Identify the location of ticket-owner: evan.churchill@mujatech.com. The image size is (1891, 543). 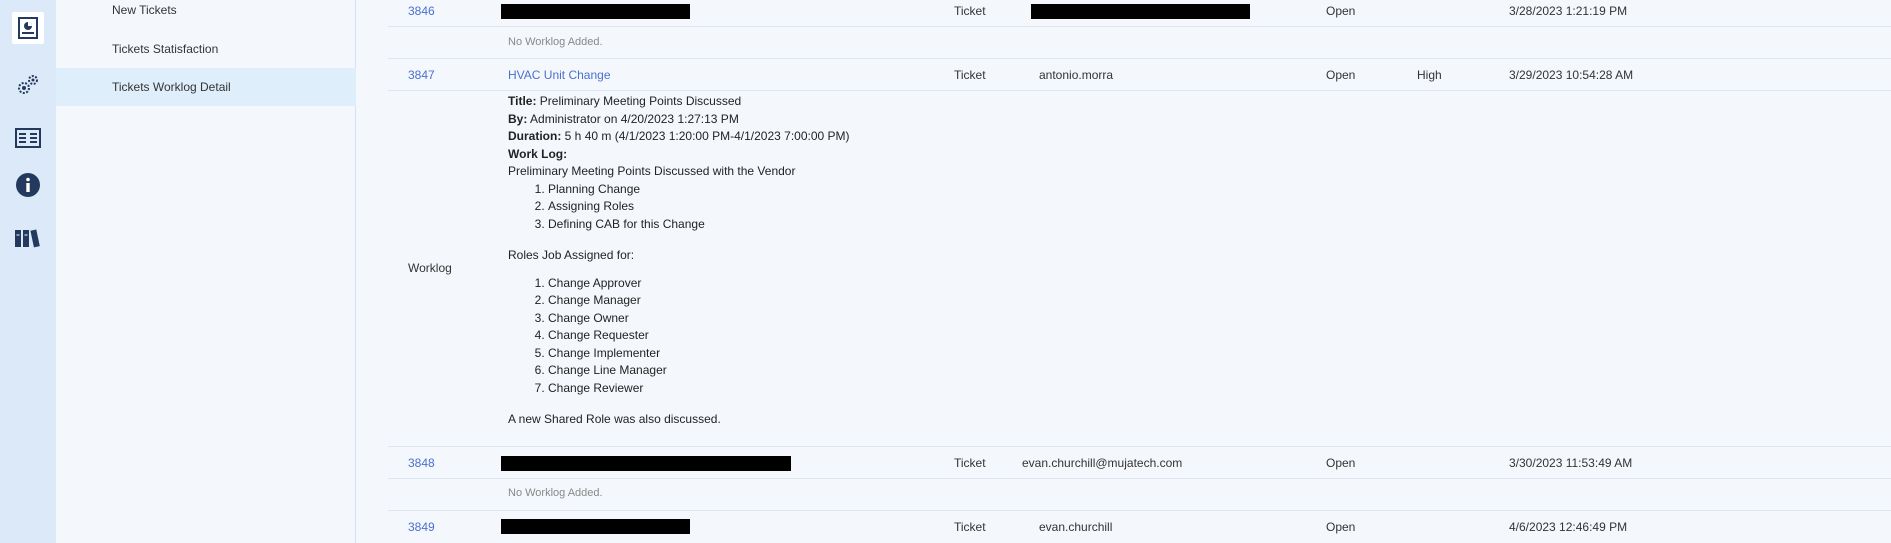
(1102, 463).